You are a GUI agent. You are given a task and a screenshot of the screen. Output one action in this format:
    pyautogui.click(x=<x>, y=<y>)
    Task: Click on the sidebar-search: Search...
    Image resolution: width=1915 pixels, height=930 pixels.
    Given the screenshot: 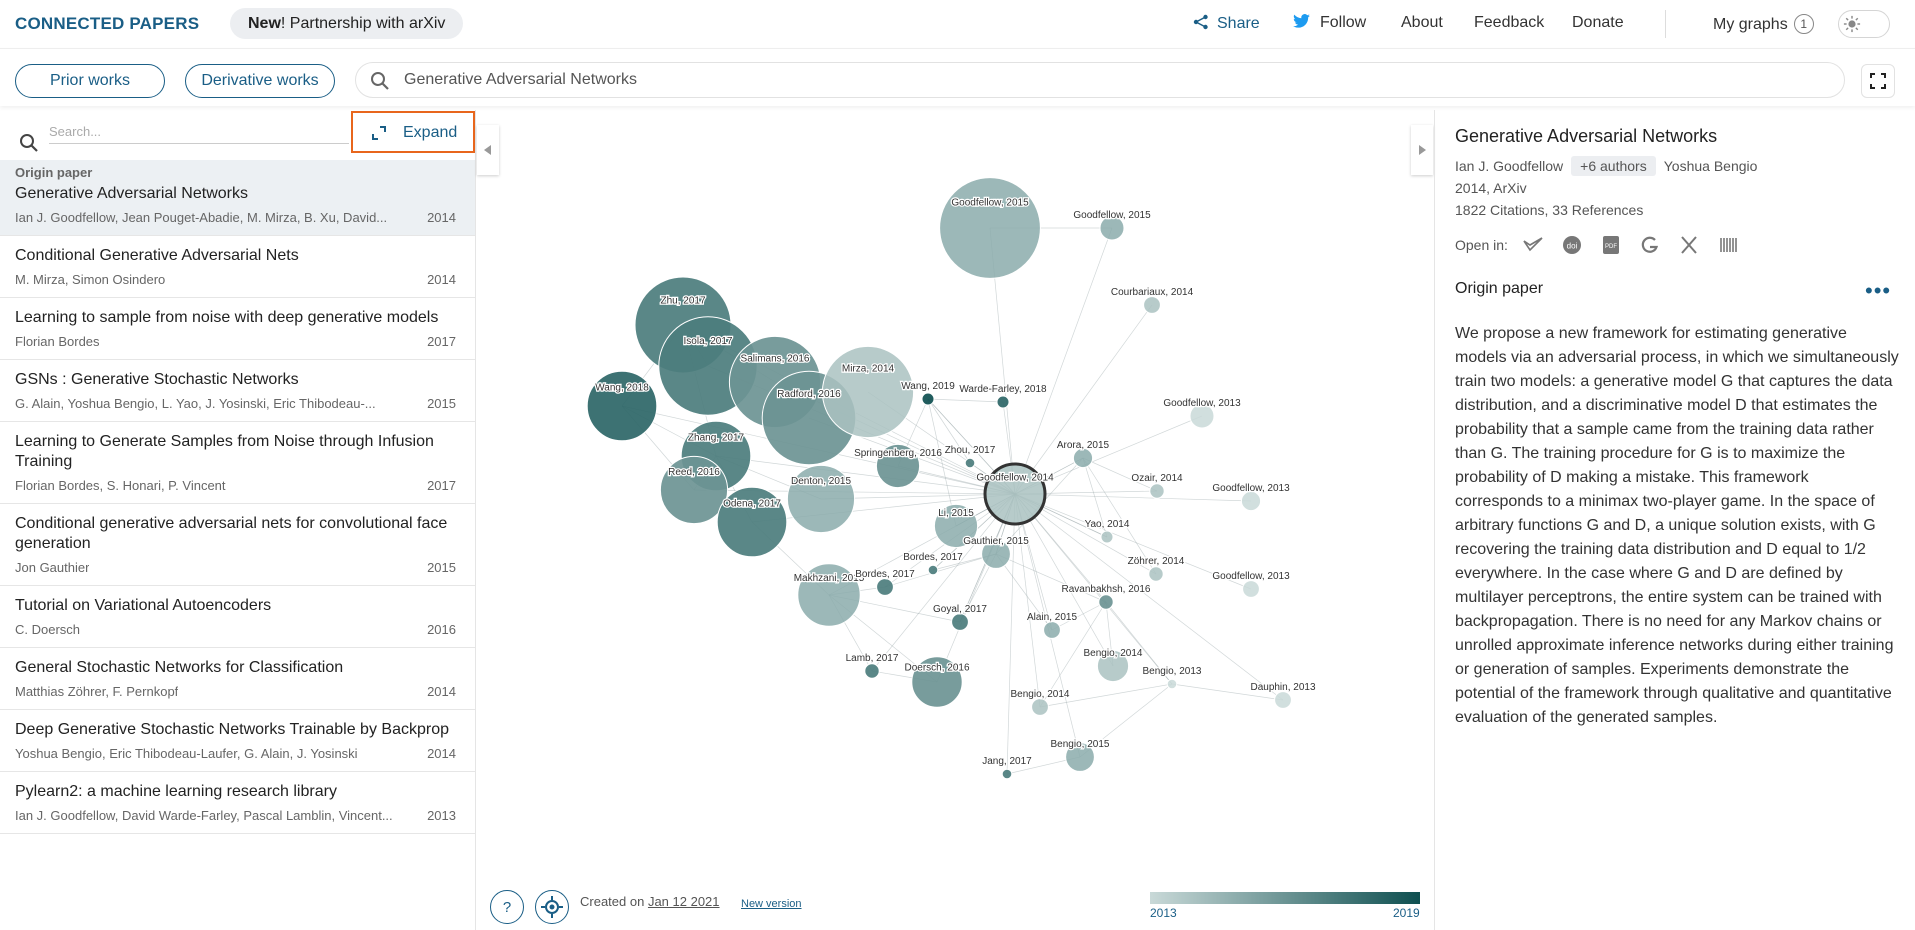 What is the action you would take?
    pyautogui.click(x=185, y=136)
    